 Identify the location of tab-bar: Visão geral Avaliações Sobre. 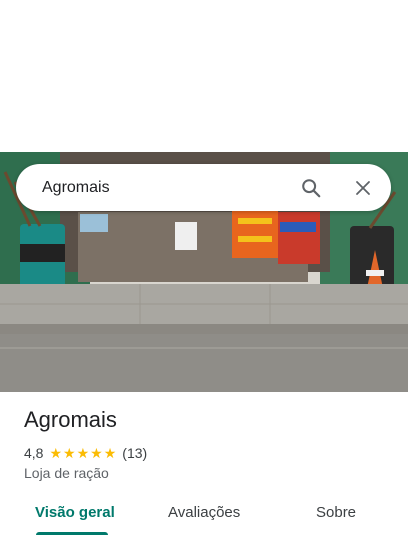
(204, 520).